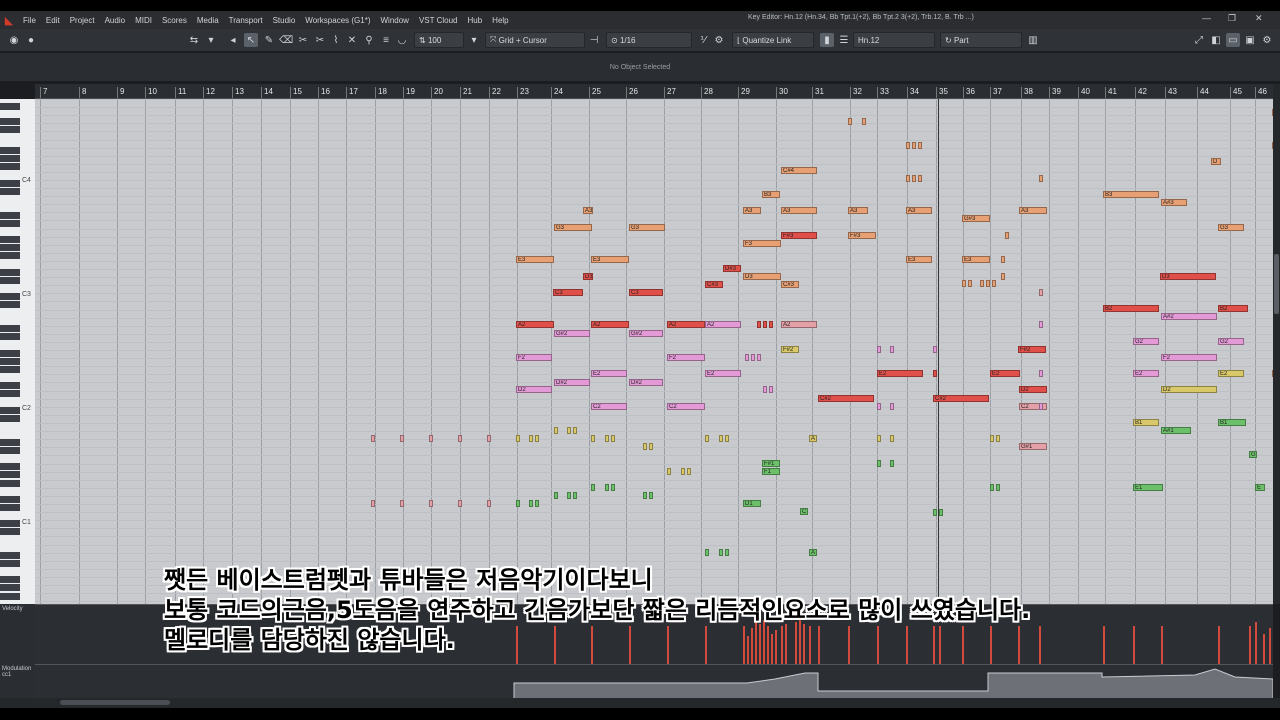  What do you see at coordinates (386, 40) in the screenshot?
I see `line-tool-icon: ≡` at bounding box center [386, 40].